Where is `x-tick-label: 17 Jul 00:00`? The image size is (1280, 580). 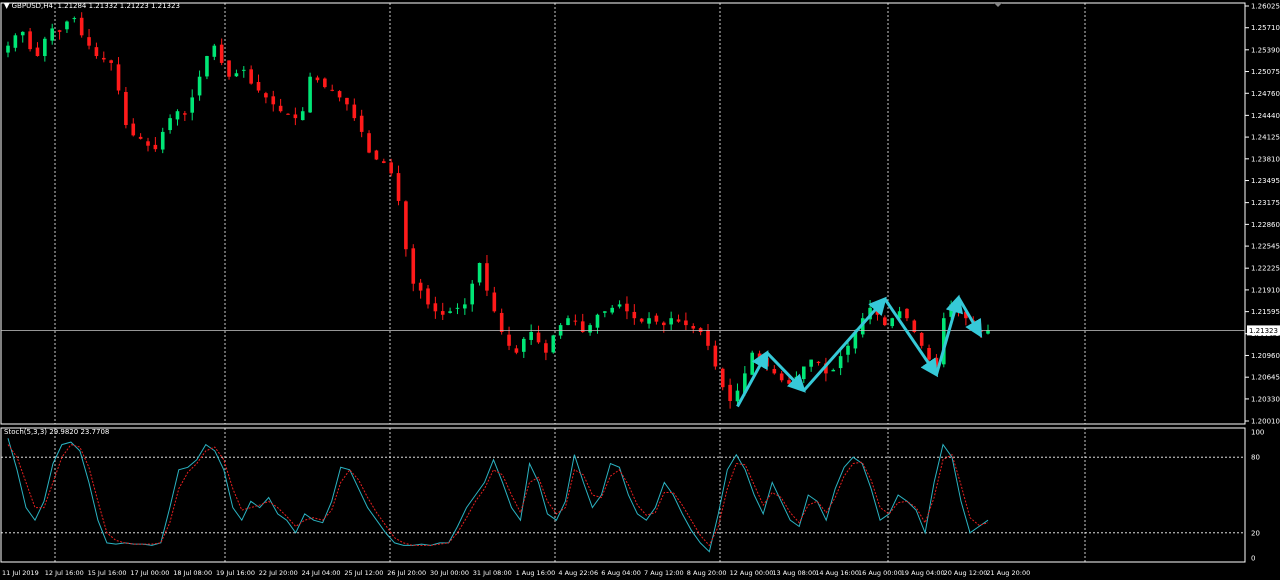
x-tick-label: 17 Jul 00:00 is located at coordinates (149, 573).